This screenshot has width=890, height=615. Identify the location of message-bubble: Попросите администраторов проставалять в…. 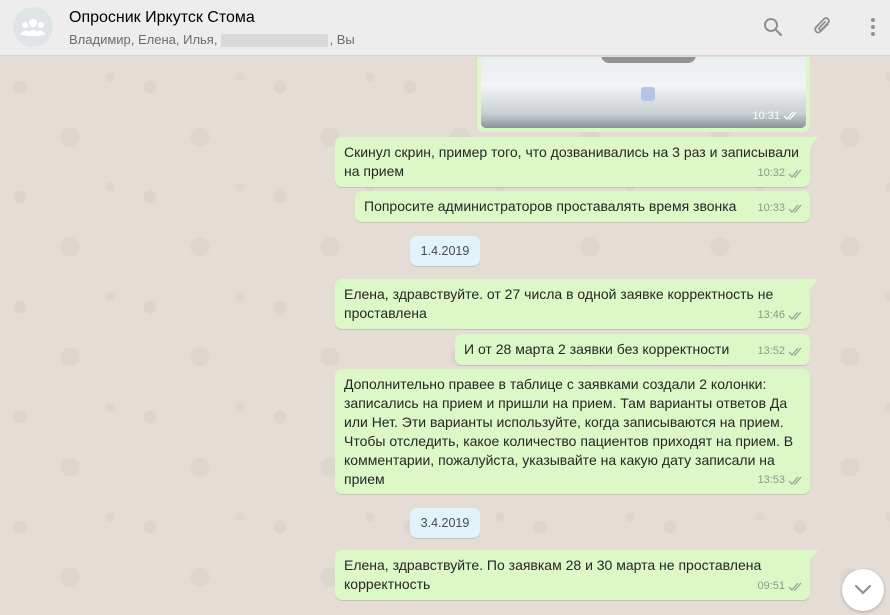
(582, 206).